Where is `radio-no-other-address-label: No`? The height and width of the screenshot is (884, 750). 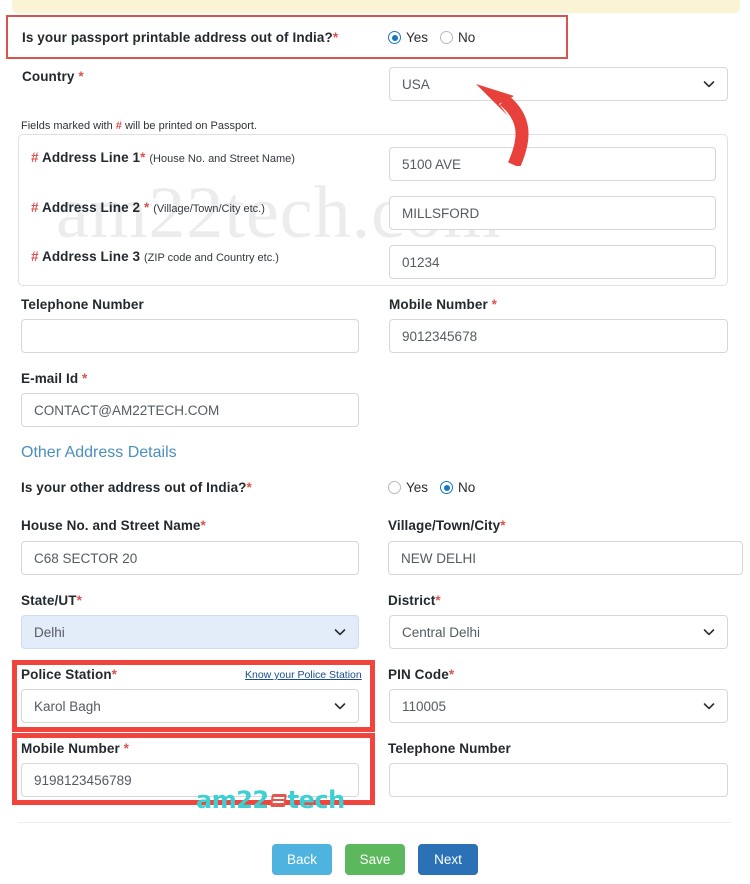
radio-no-other-address-label: No is located at coordinates (467, 487).